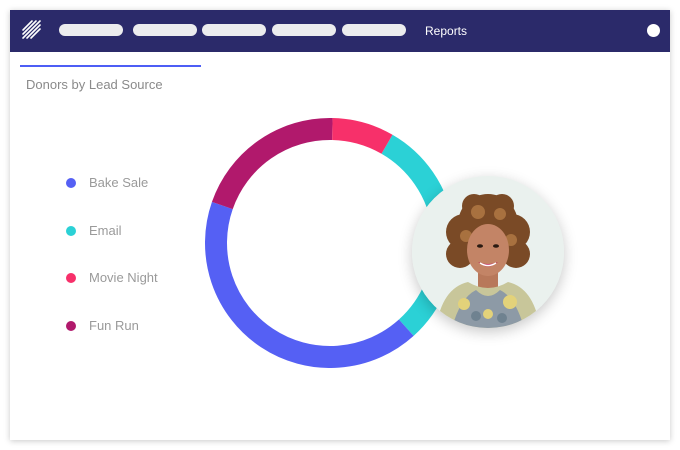  What do you see at coordinates (71, 278) in the screenshot?
I see `legend-swatch-movie-night` at bounding box center [71, 278].